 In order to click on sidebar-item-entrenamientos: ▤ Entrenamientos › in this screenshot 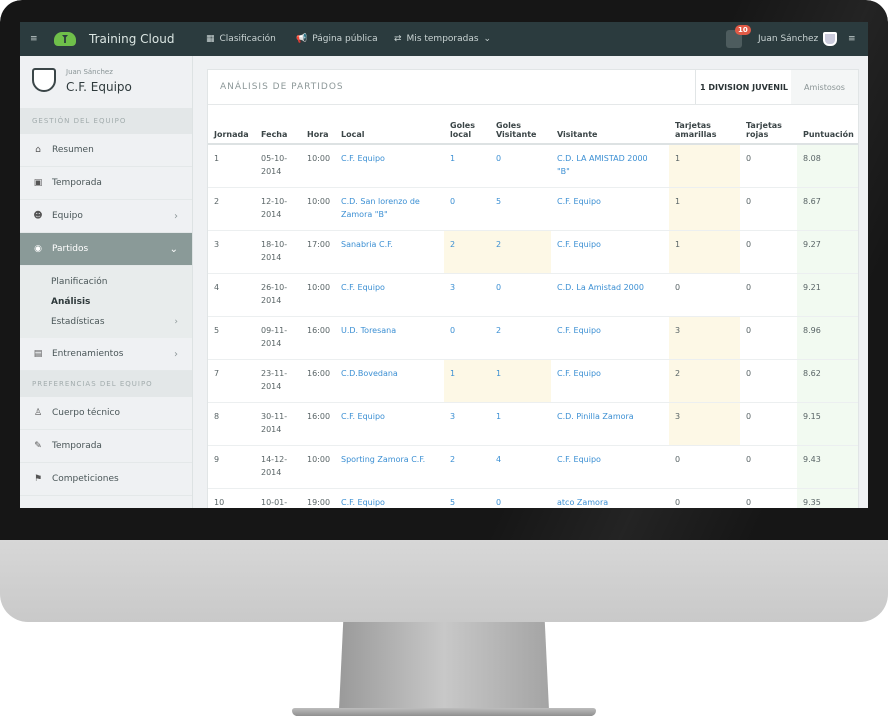, I will do `click(106, 354)`.